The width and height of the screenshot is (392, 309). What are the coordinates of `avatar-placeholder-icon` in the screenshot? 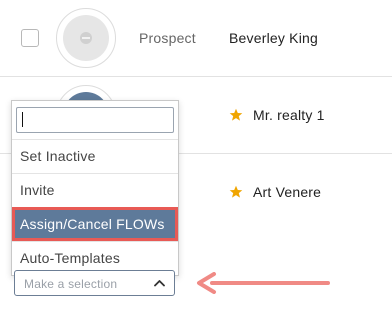 It's located at (86, 38).